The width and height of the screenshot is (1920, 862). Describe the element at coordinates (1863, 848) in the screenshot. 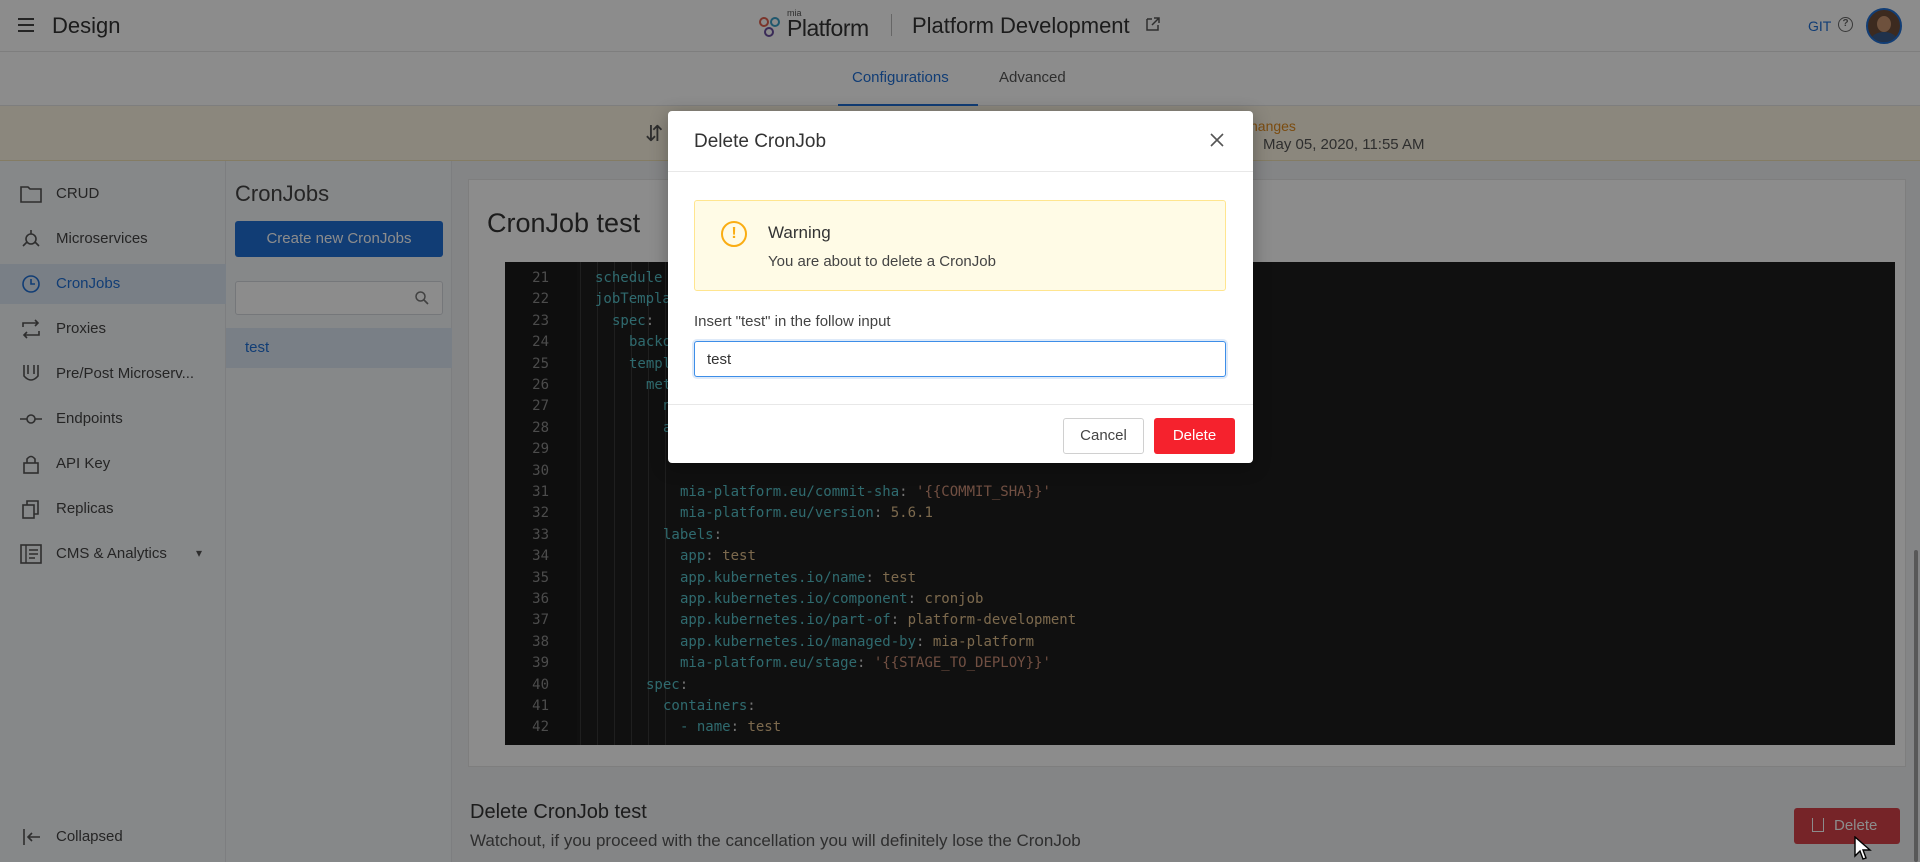

I see `mouse-cursor-icon` at that location.